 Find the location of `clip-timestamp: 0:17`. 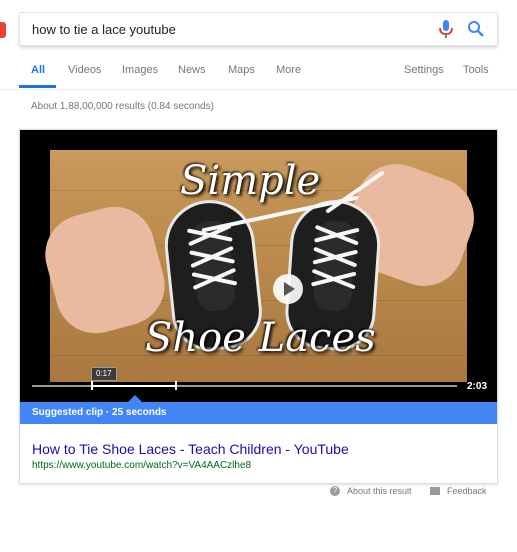

clip-timestamp: 0:17 is located at coordinates (104, 374).